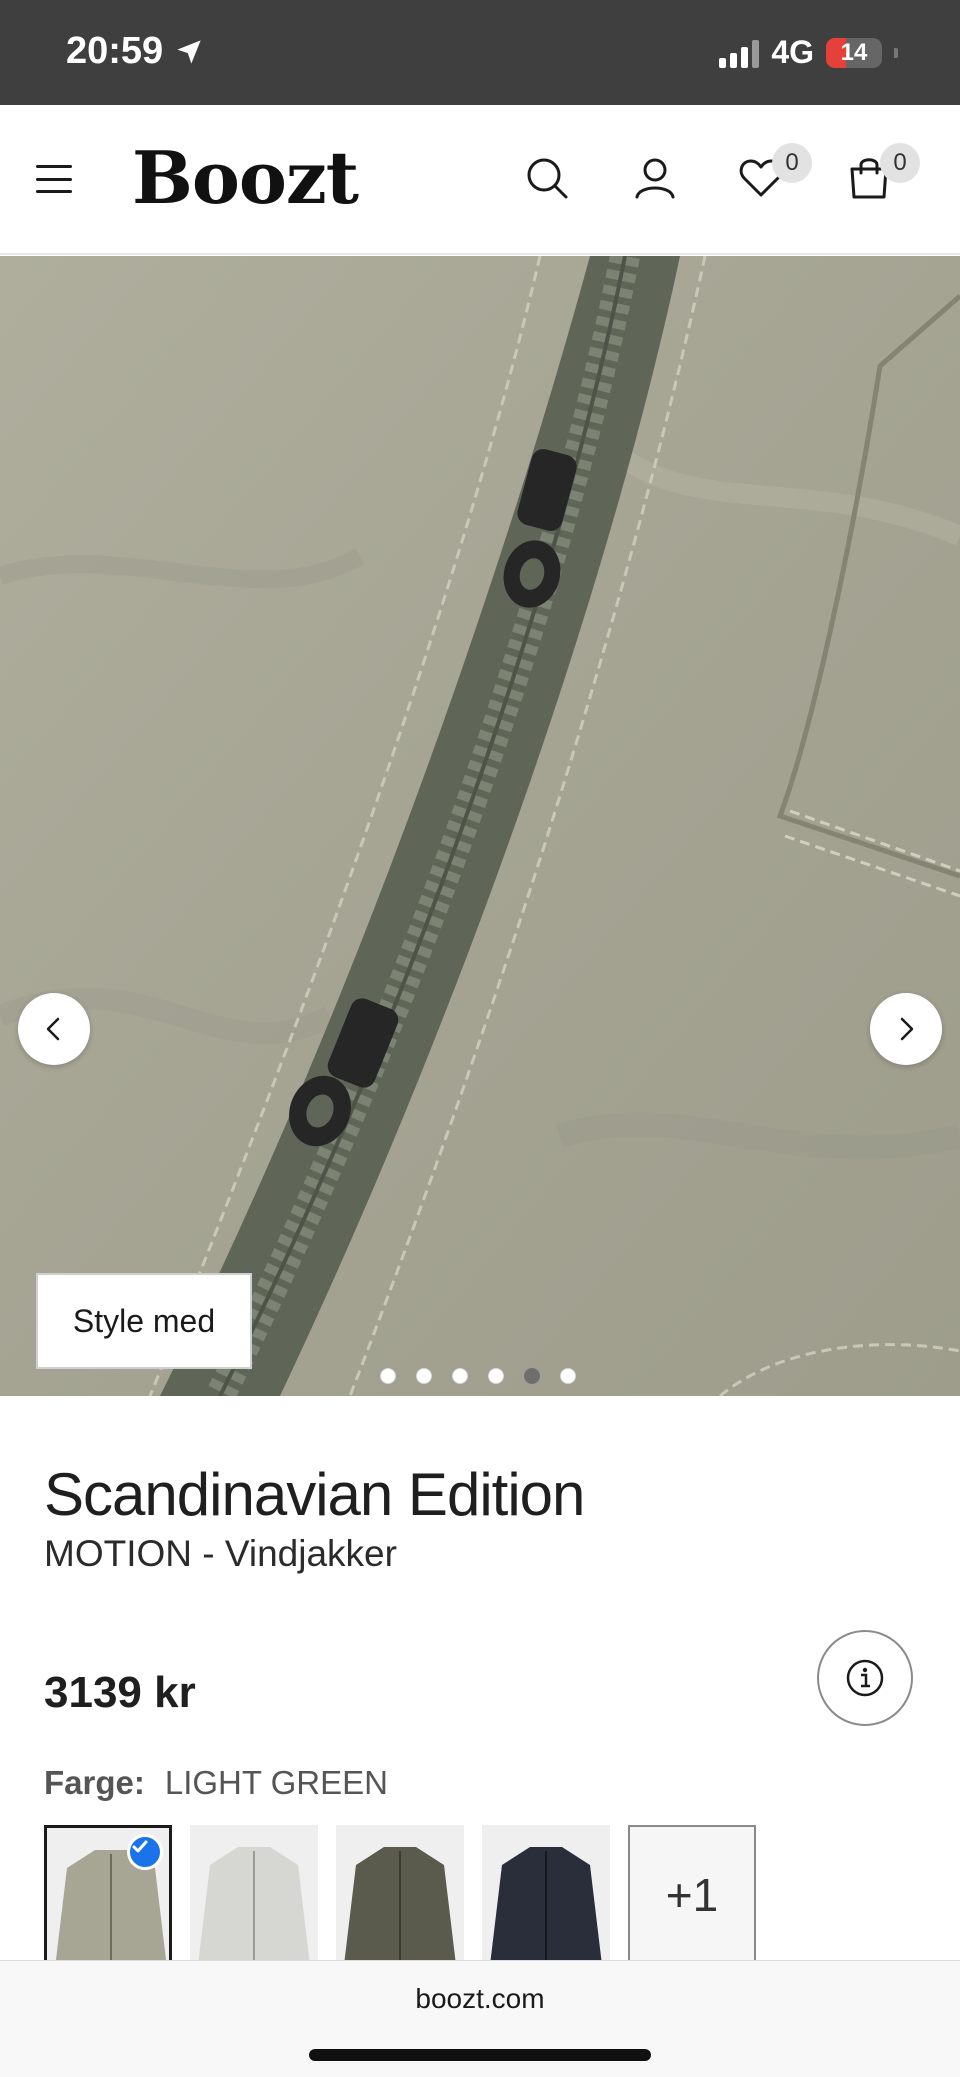 Image resolution: width=960 pixels, height=2077 pixels. Describe the element at coordinates (245, 177) in the screenshot. I see `logo: Boozt` at that location.